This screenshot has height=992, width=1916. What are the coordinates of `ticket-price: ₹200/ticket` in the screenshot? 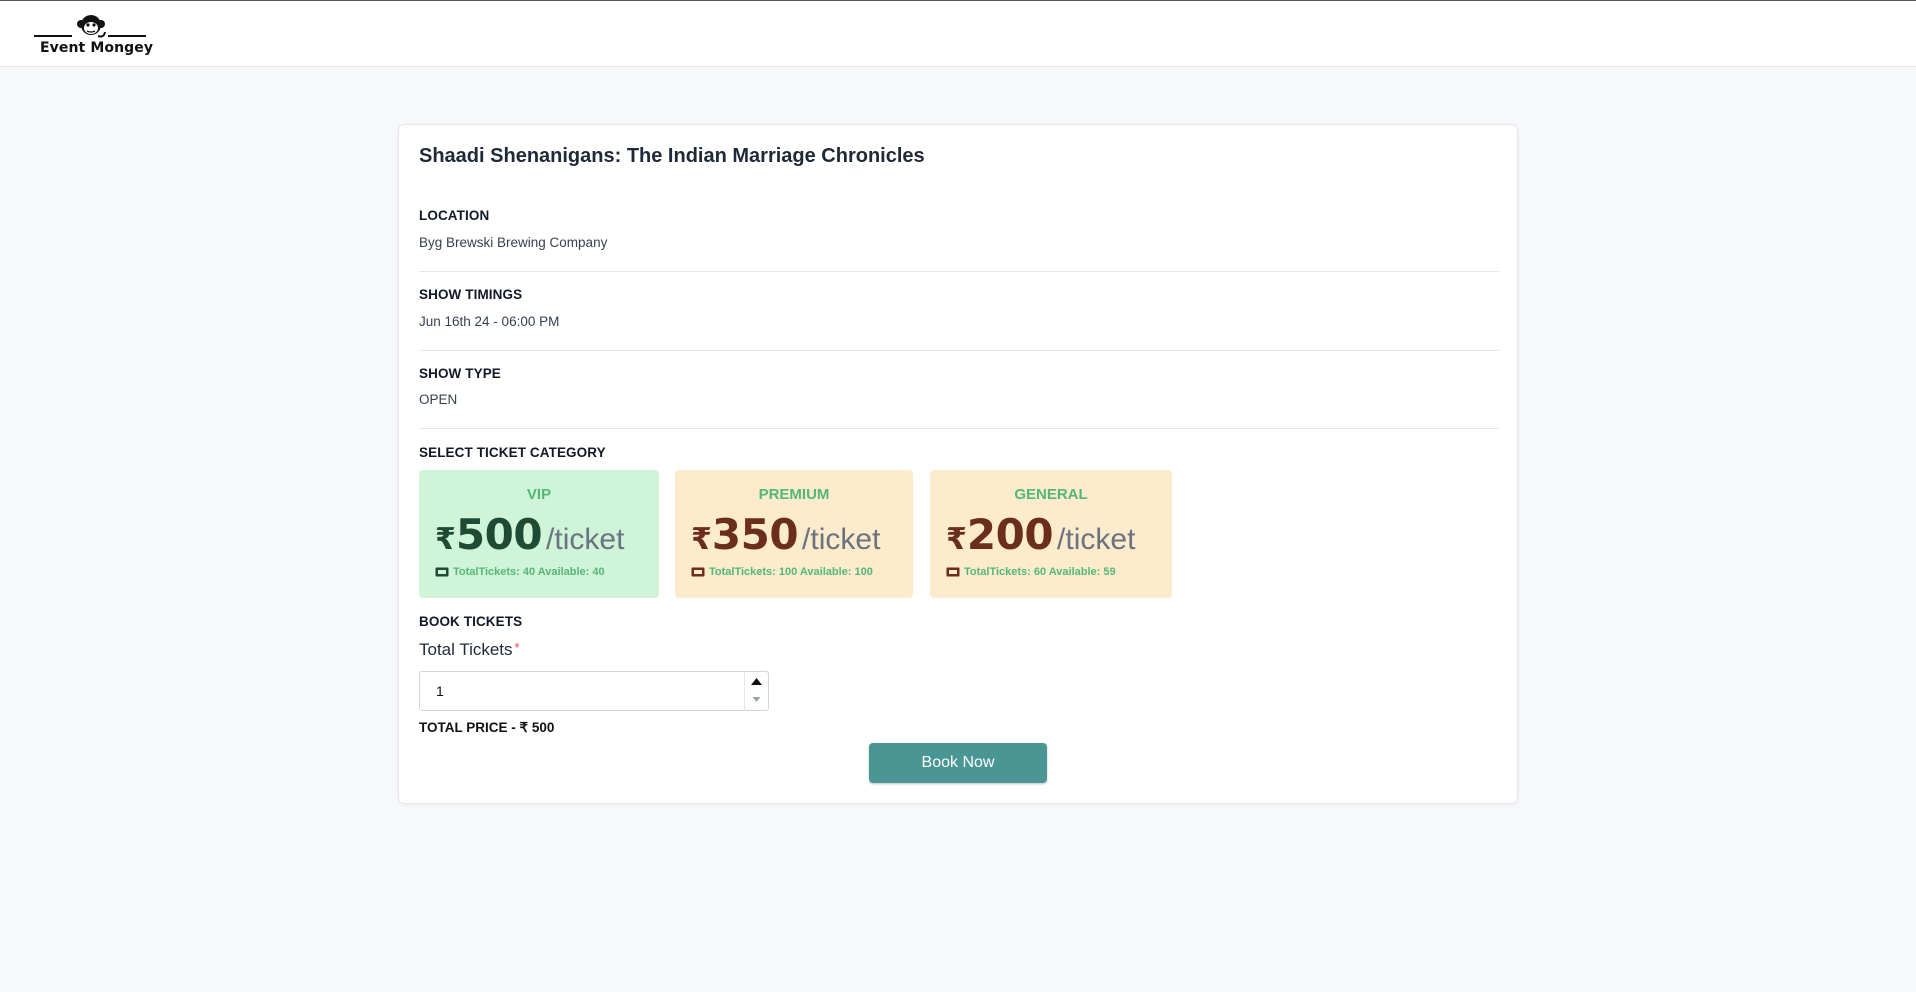 It's located at (1041, 534).